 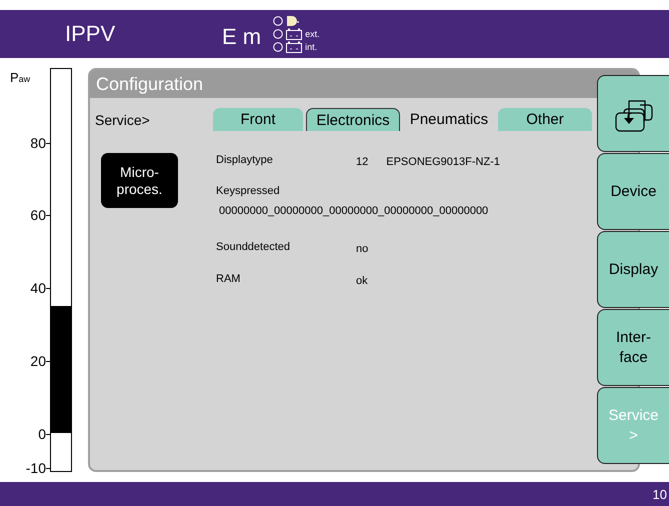 What do you see at coordinates (545, 119) in the screenshot?
I see `tab: Other` at bounding box center [545, 119].